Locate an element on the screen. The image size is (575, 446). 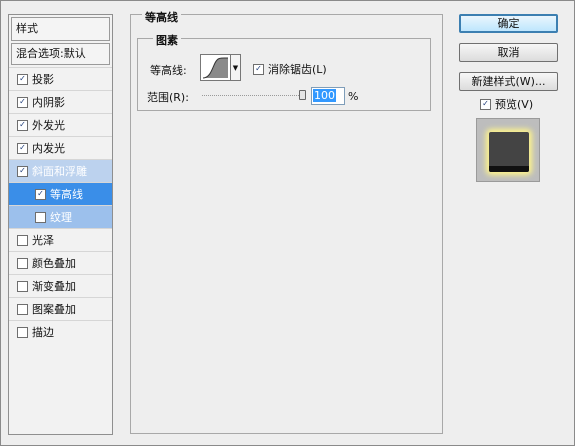
range-slider-track is located at coordinates (252, 95).